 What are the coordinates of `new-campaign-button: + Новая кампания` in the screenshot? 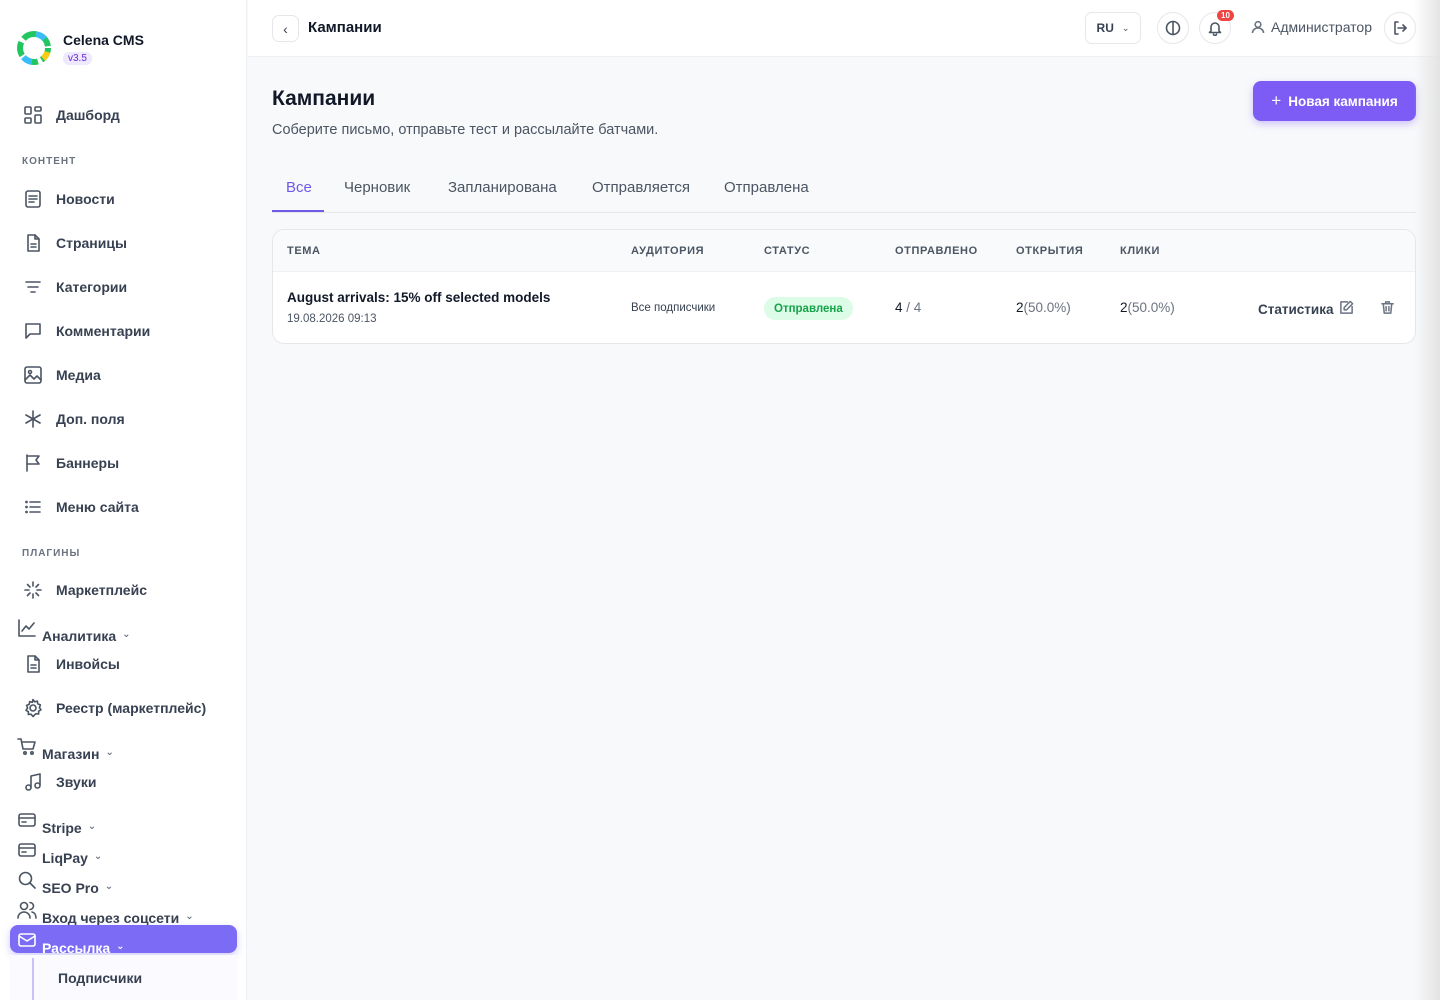 It's located at (1334, 101).